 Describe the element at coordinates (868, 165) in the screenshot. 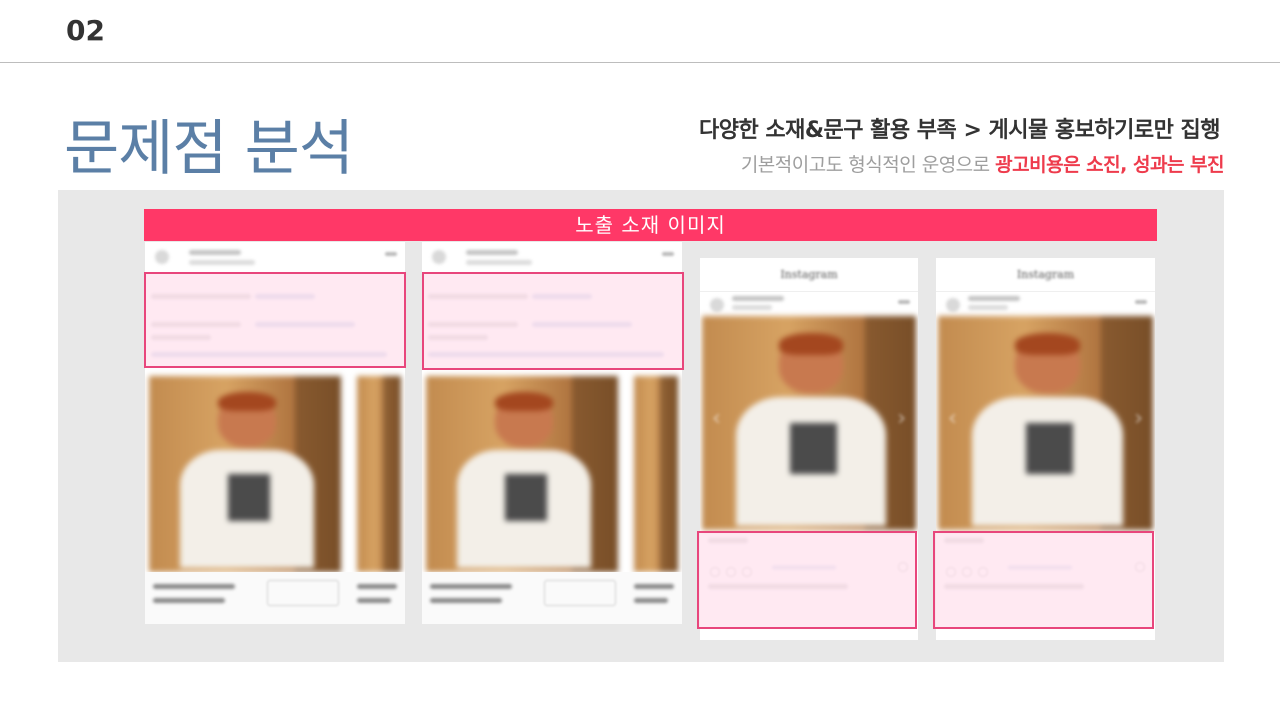

I see `subline-prefix: 기본적이고도 형식적인 운영으로` at that location.